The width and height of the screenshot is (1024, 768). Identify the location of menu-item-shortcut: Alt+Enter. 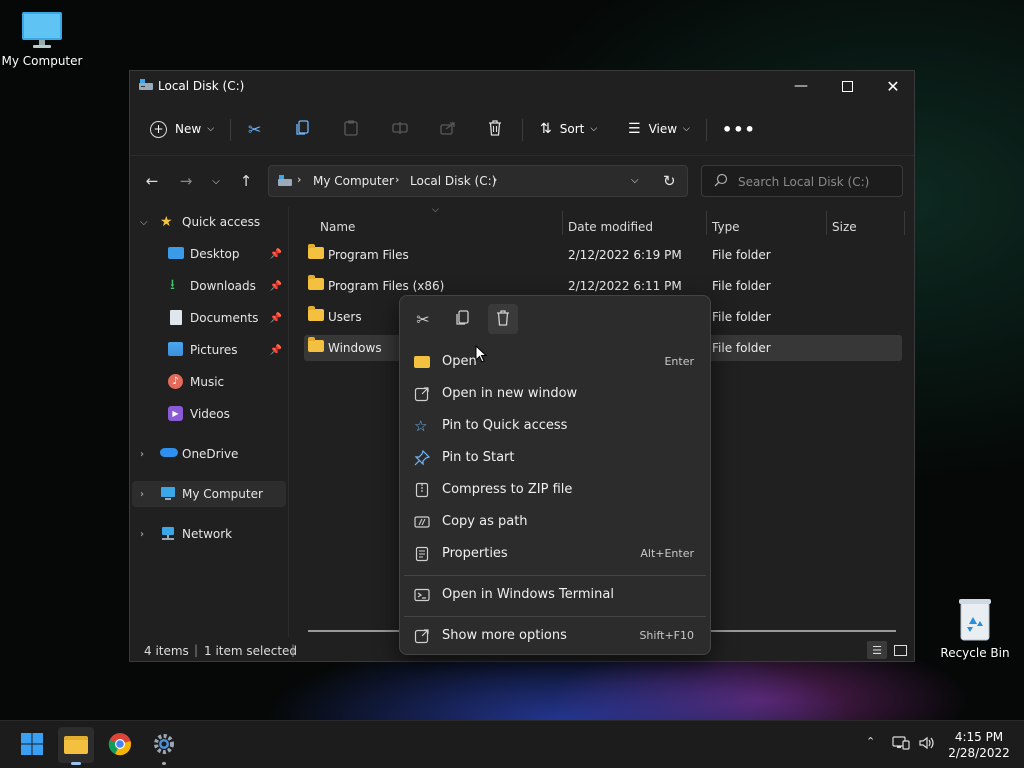
(667, 553).